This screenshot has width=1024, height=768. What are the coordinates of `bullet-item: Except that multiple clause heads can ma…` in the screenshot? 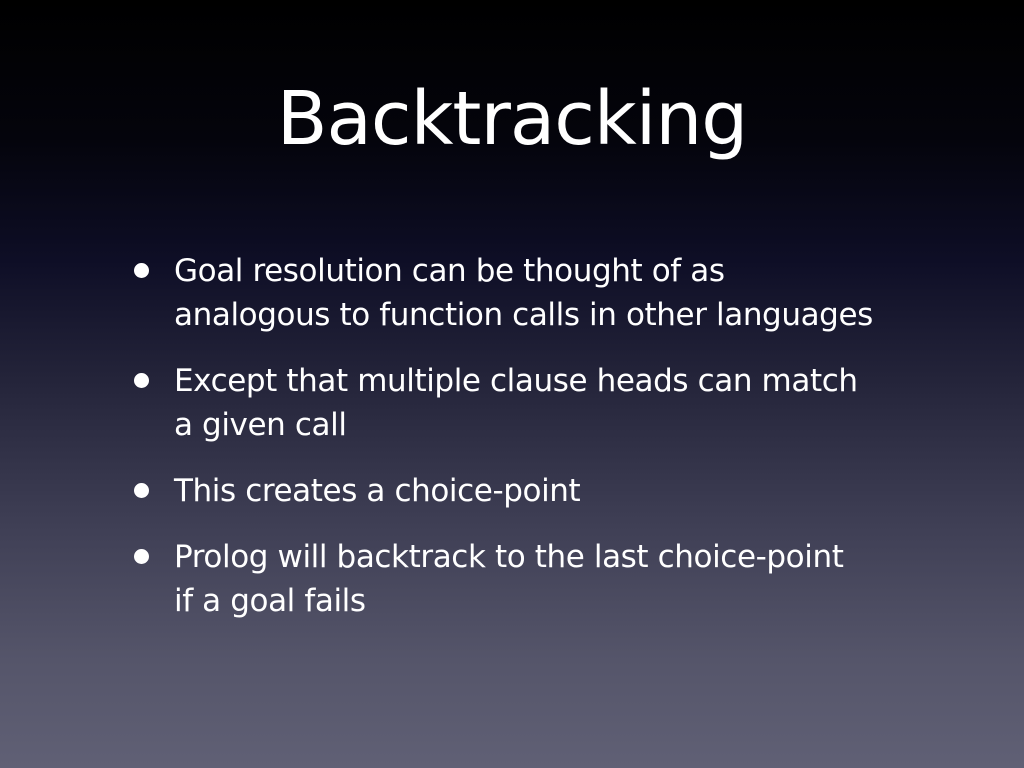 It's located at (540, 403).